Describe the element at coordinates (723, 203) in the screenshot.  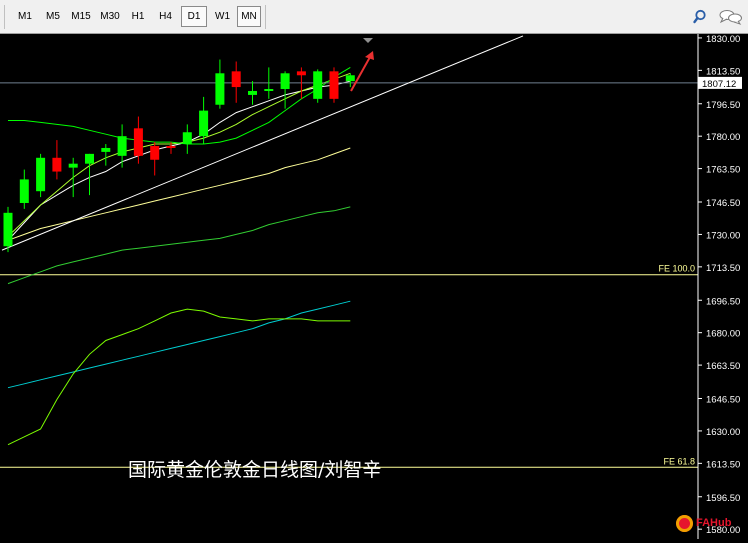
I see `price-tick-label: 1746.50` at that location.